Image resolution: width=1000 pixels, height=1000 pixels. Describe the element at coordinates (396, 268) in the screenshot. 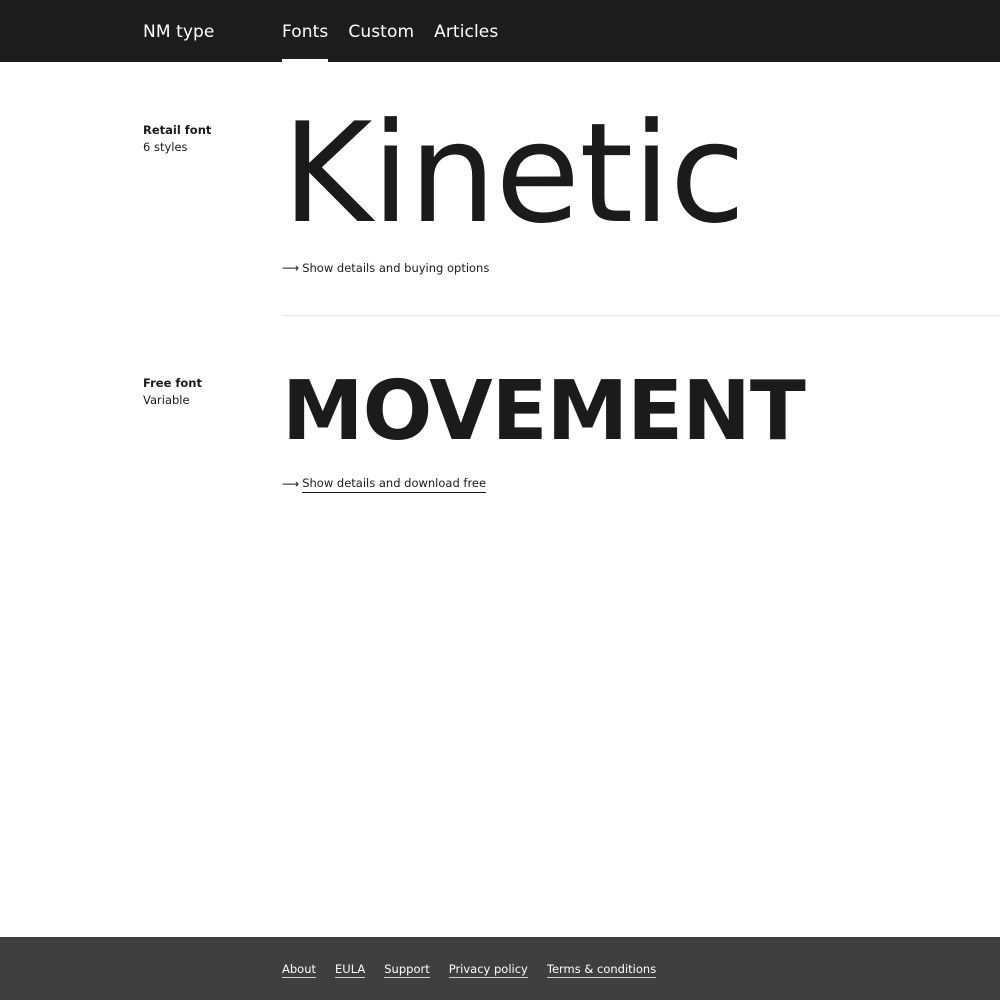

I see `kinetic-details-label: Show details and buying options` at that location.